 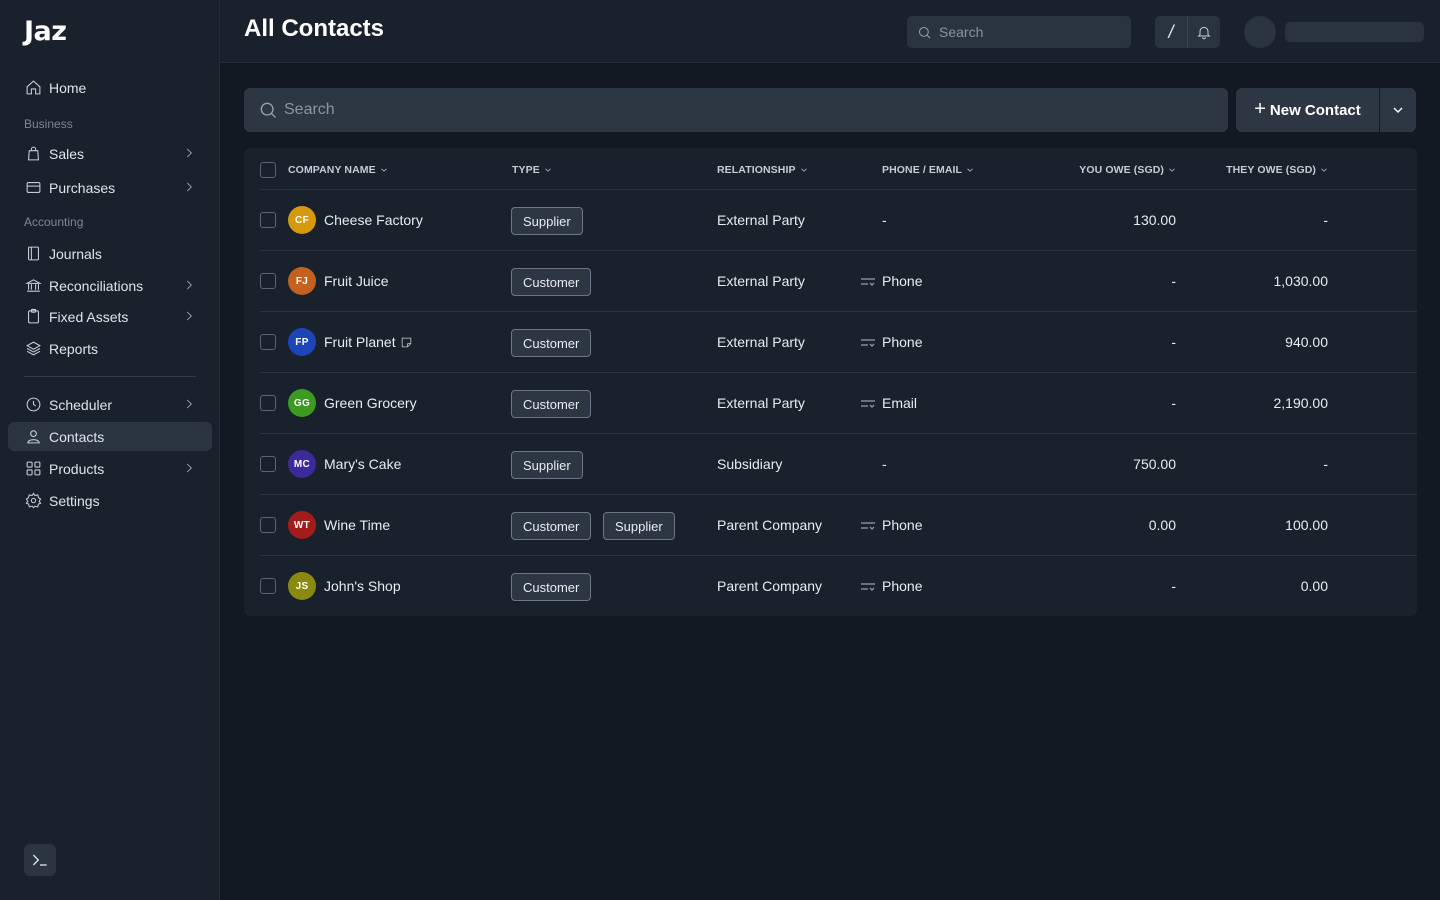 I want to click on company-name-link: Wine Time, so click(x=357, y=525).